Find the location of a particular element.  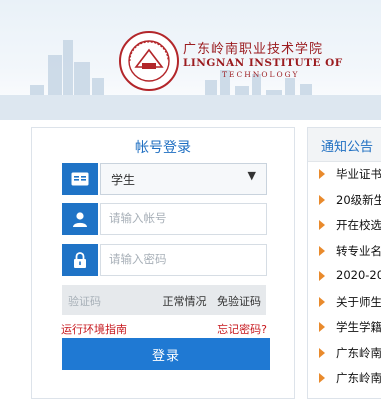

notices-title: 通知公告 is located at coordinates (347, 147).